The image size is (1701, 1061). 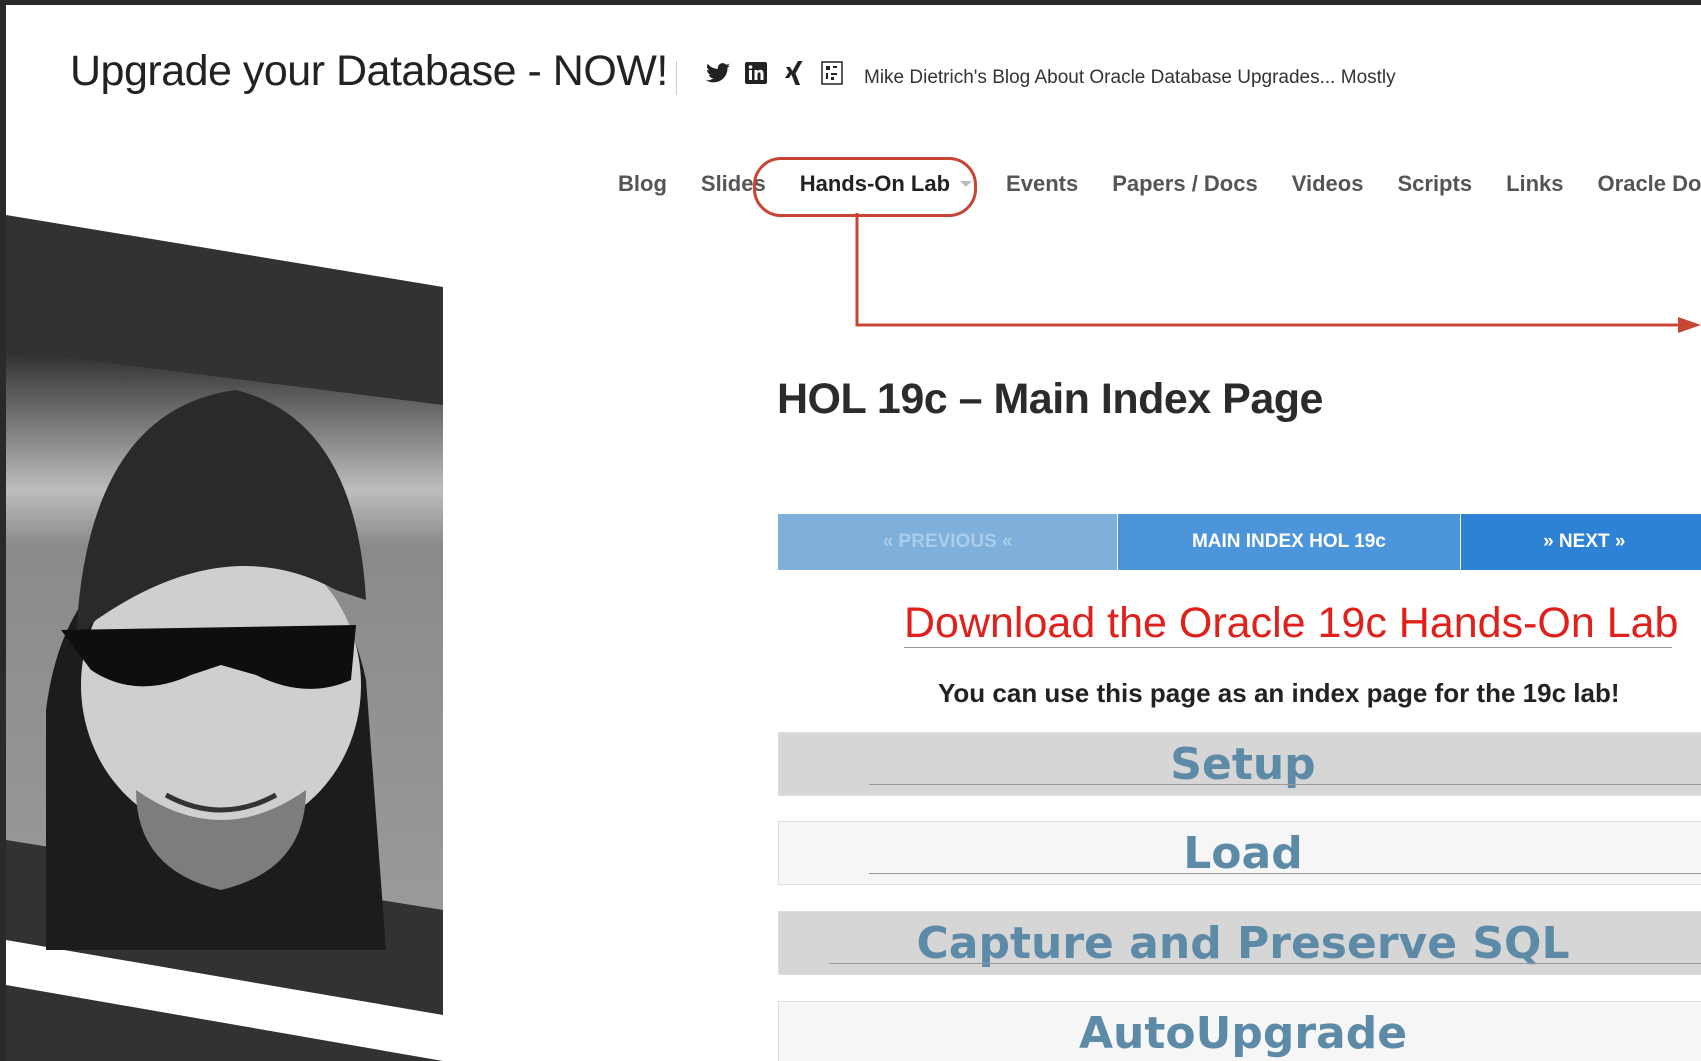 What do you see at coordinates (1243, 1033) in the screenshot?
I see `section-label: AutoUpgrade` at bounding box center [1243, 1033].